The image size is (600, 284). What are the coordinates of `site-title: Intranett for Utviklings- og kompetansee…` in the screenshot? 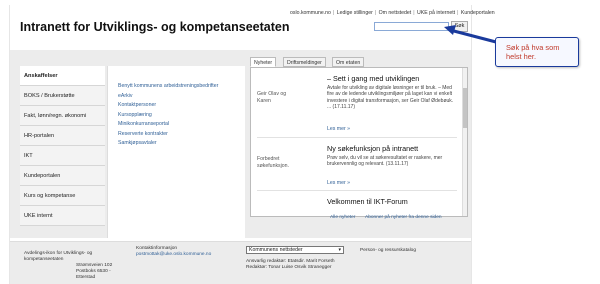 It's located at (154, 27).